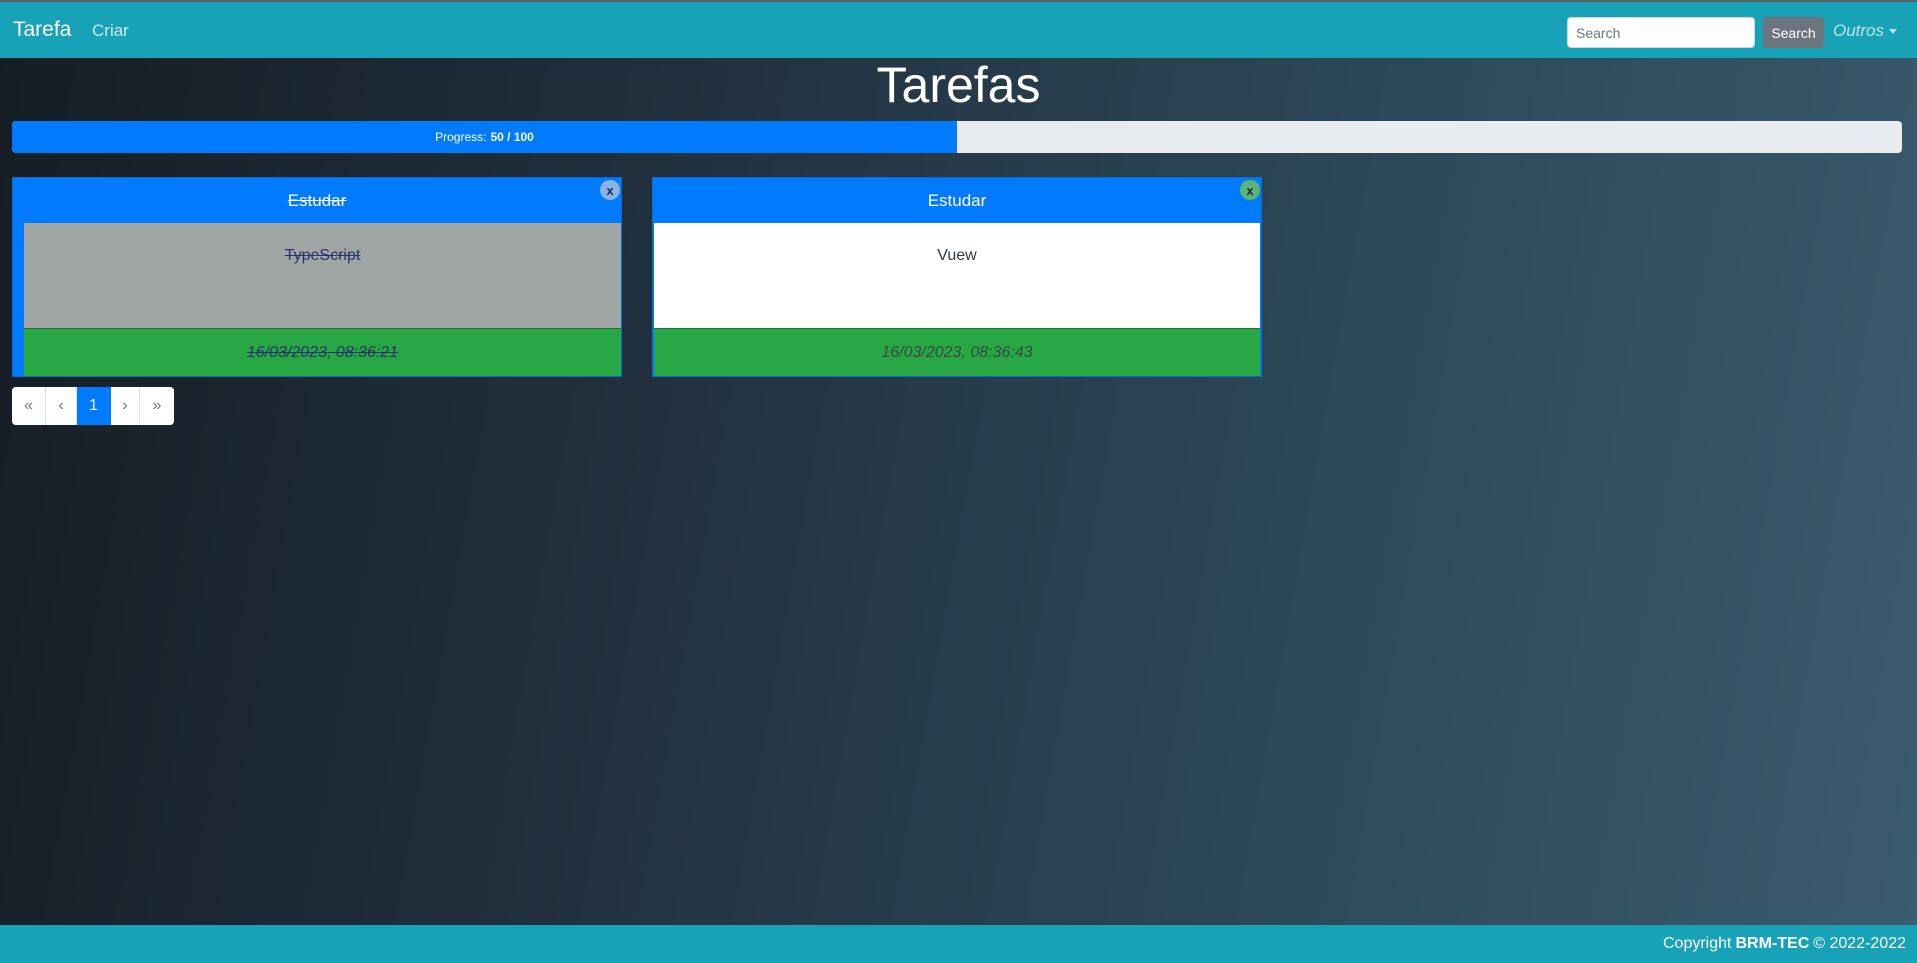 Image resolution: width=1917 pixels, height=963 pixels. I want to click on progress-value: 50 / 100, so click(512, 137).